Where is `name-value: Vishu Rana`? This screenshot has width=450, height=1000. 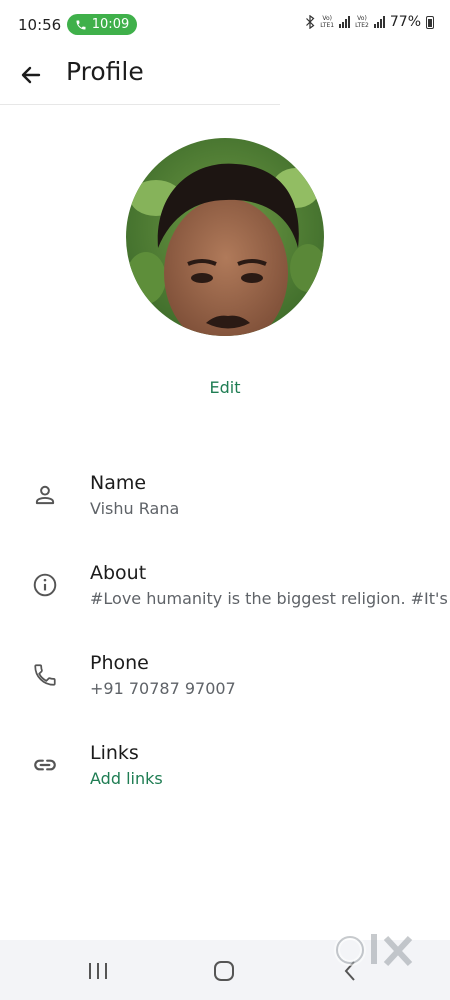
name-value: Vishu Rana is located at coordinates (135, 508).